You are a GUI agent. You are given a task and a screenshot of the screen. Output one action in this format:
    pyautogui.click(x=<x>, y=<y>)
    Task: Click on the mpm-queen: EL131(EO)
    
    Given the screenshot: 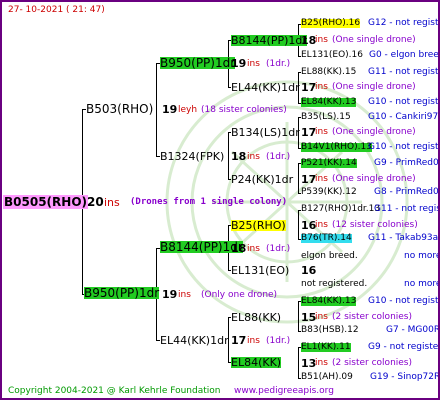 What is the action you would take?
    pyautogui.click(x=260, y=270)
    